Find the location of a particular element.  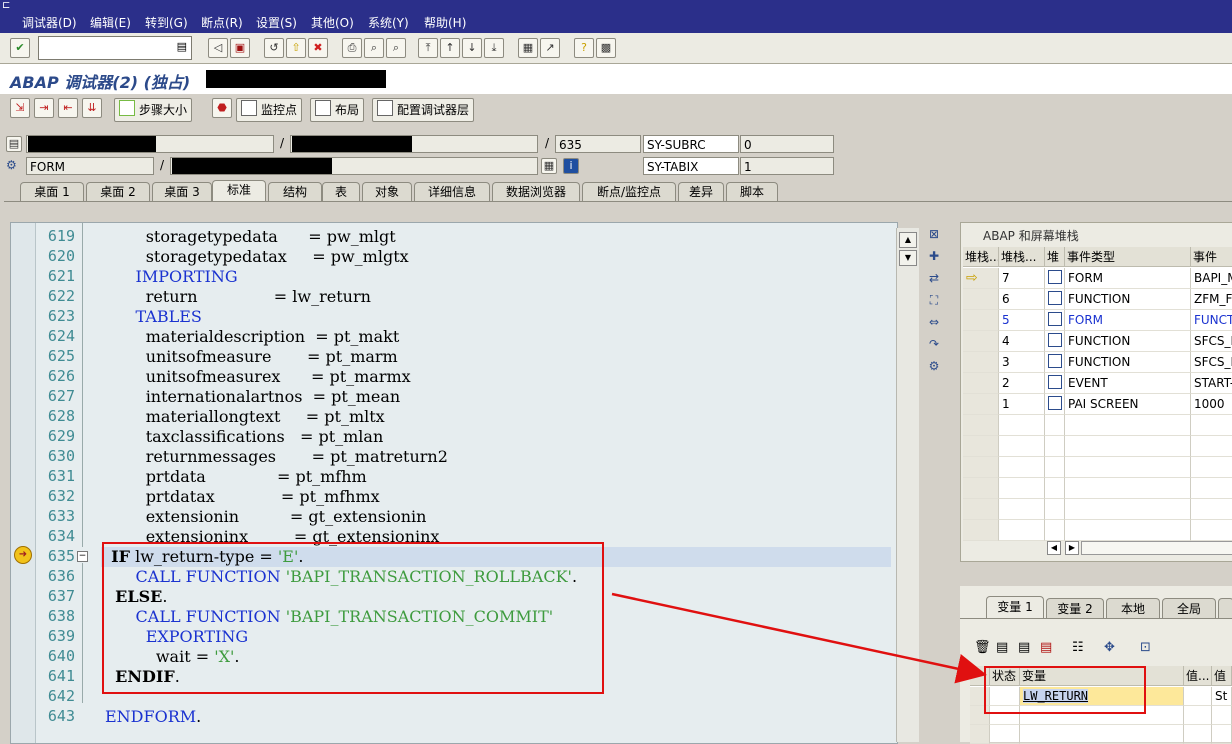

stack-column-header: 事件类型 is located at coordinates (1128, 257).